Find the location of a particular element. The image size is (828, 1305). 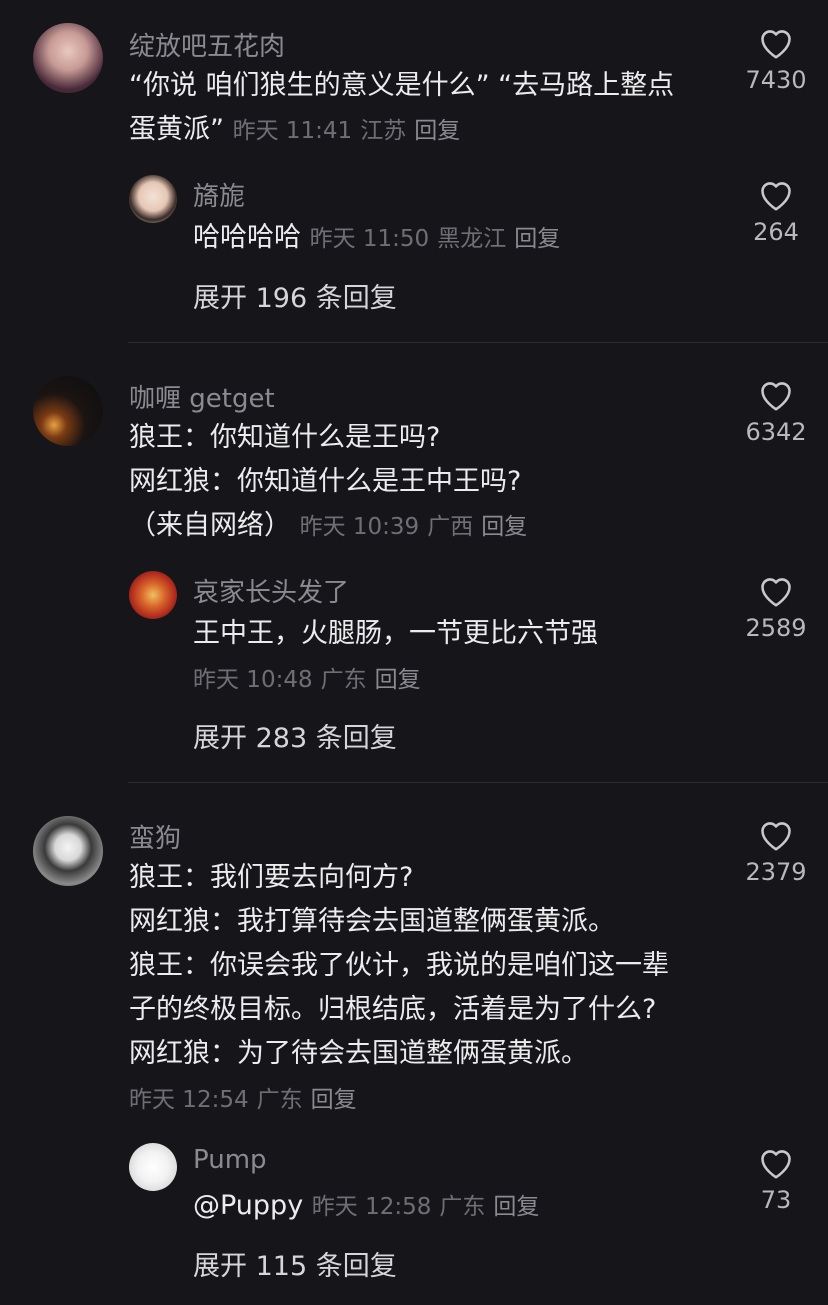

comment-text-line: 子的终极目标。归根结底，活着是为了什么? is located at coordinates (393, 1009).